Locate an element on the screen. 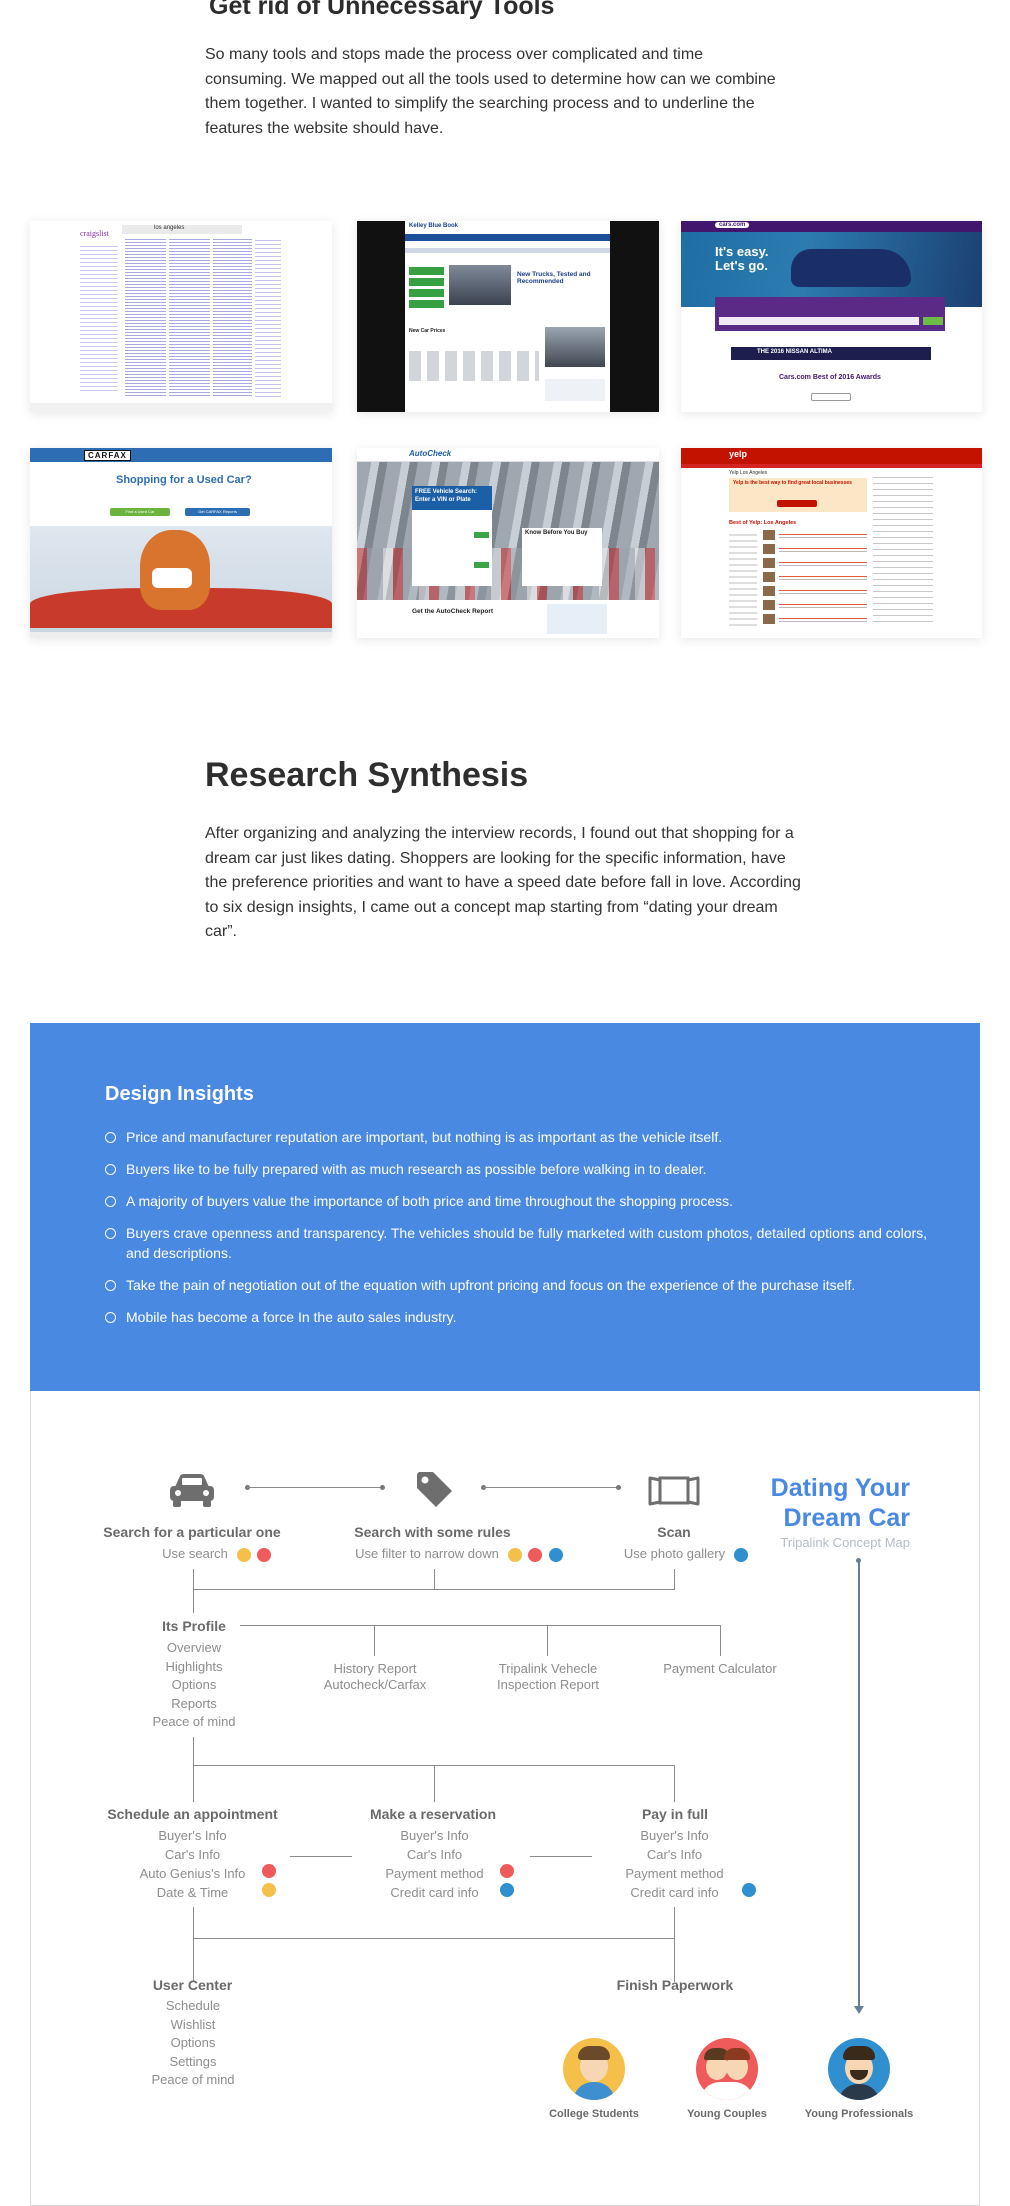  node-scan-sub: Use photo gallery is located at coordinates (674, 1553).